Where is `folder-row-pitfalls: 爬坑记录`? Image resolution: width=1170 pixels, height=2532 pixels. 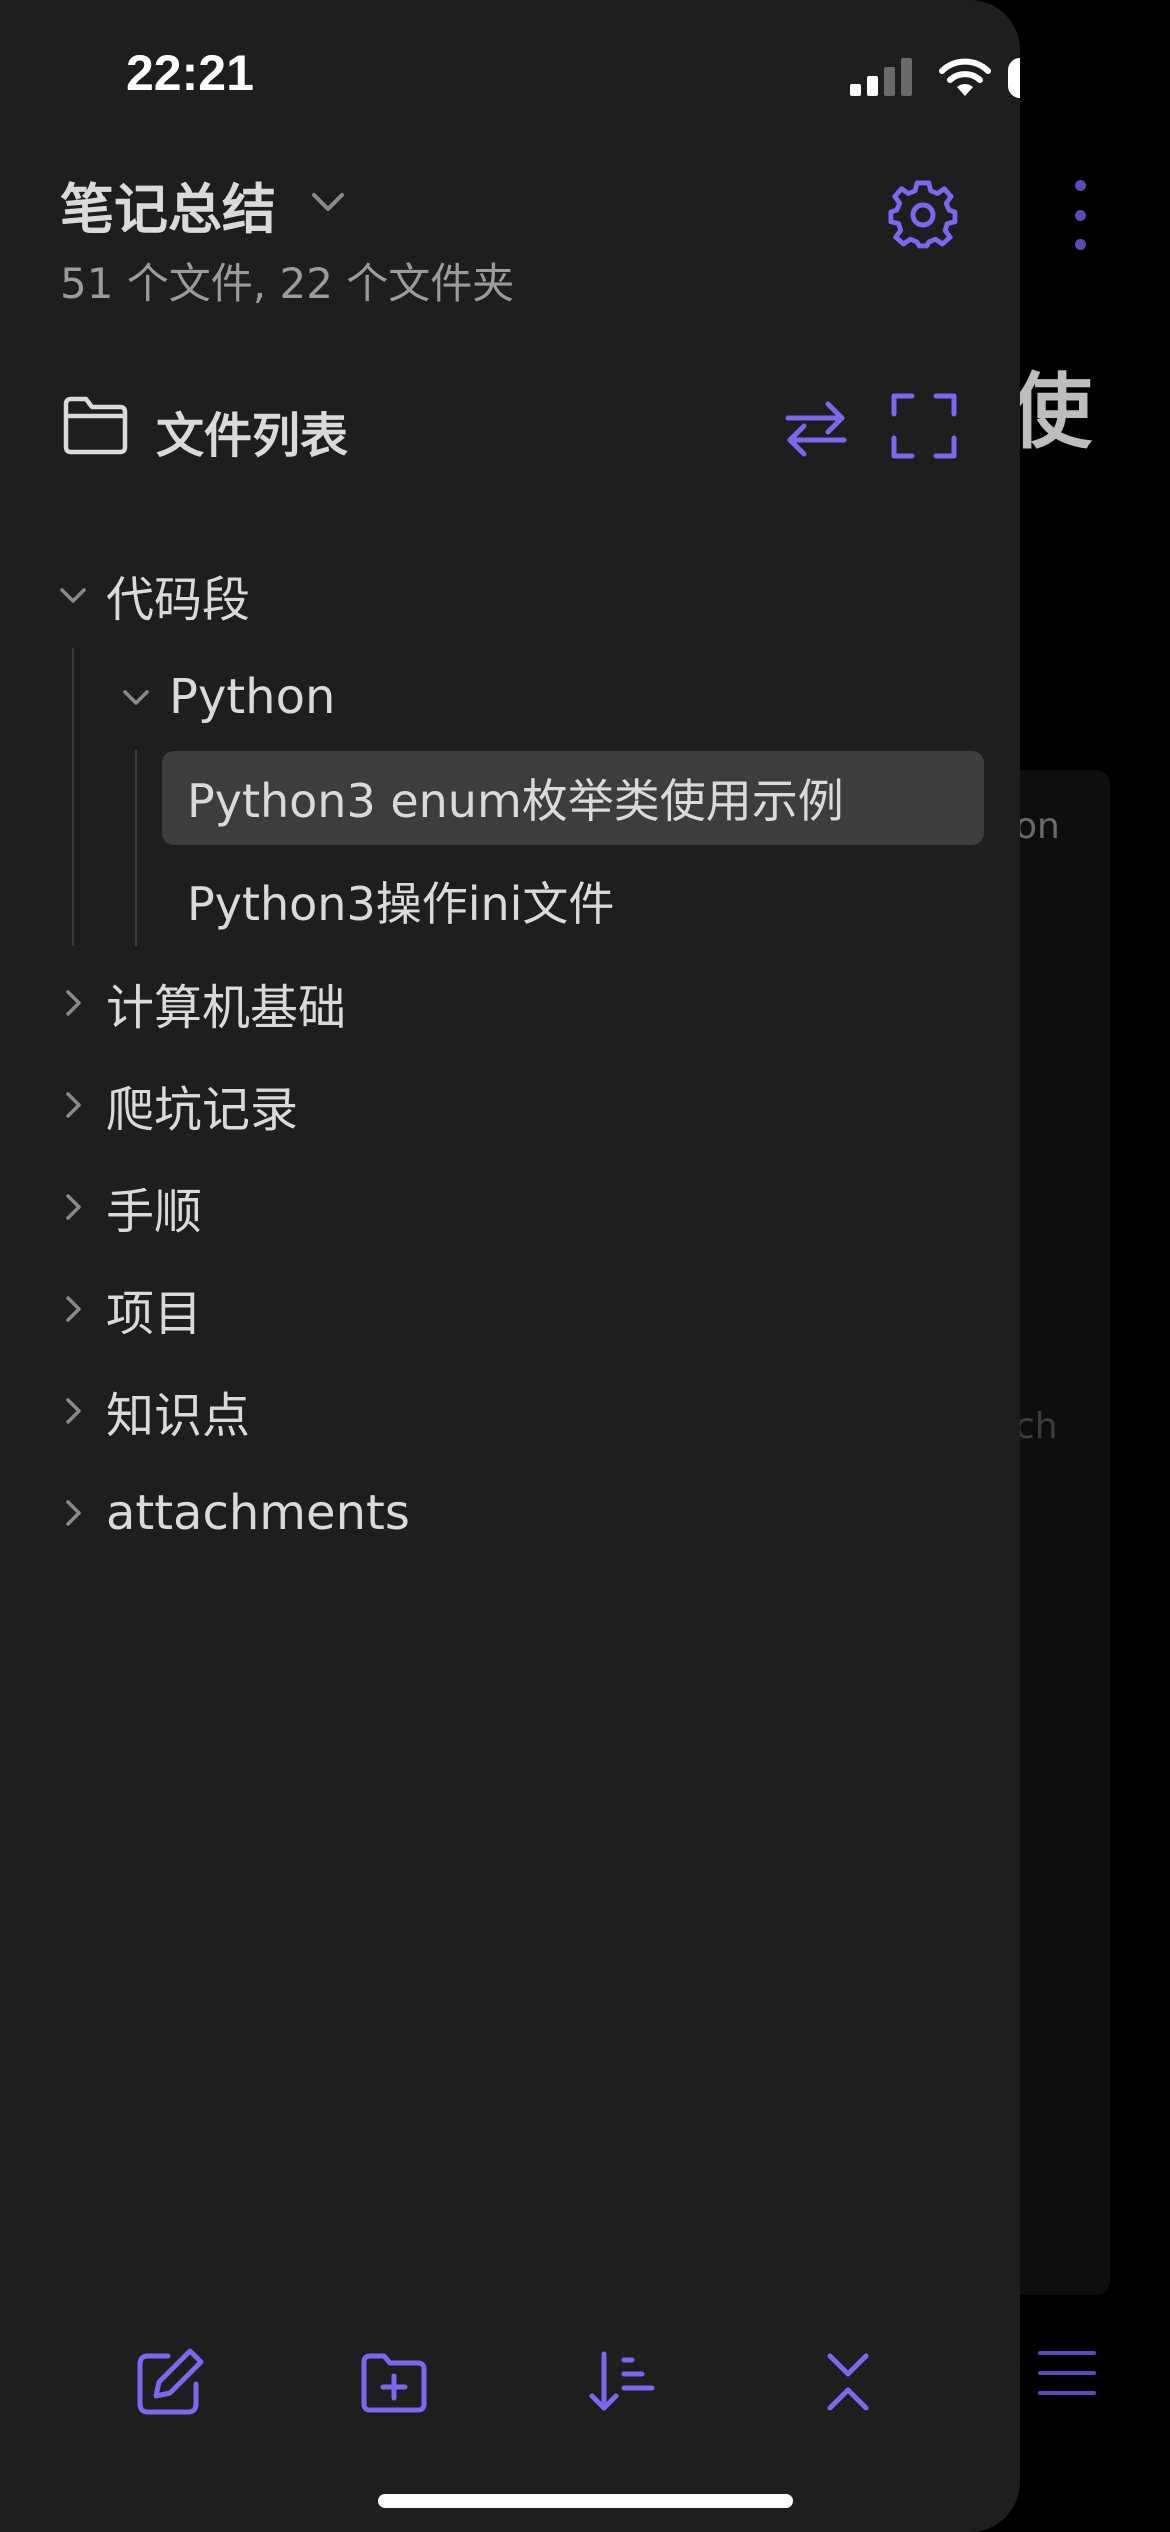
folder-row-pitfalls: 爬坑记录 is located at coordinates (178, 1105).